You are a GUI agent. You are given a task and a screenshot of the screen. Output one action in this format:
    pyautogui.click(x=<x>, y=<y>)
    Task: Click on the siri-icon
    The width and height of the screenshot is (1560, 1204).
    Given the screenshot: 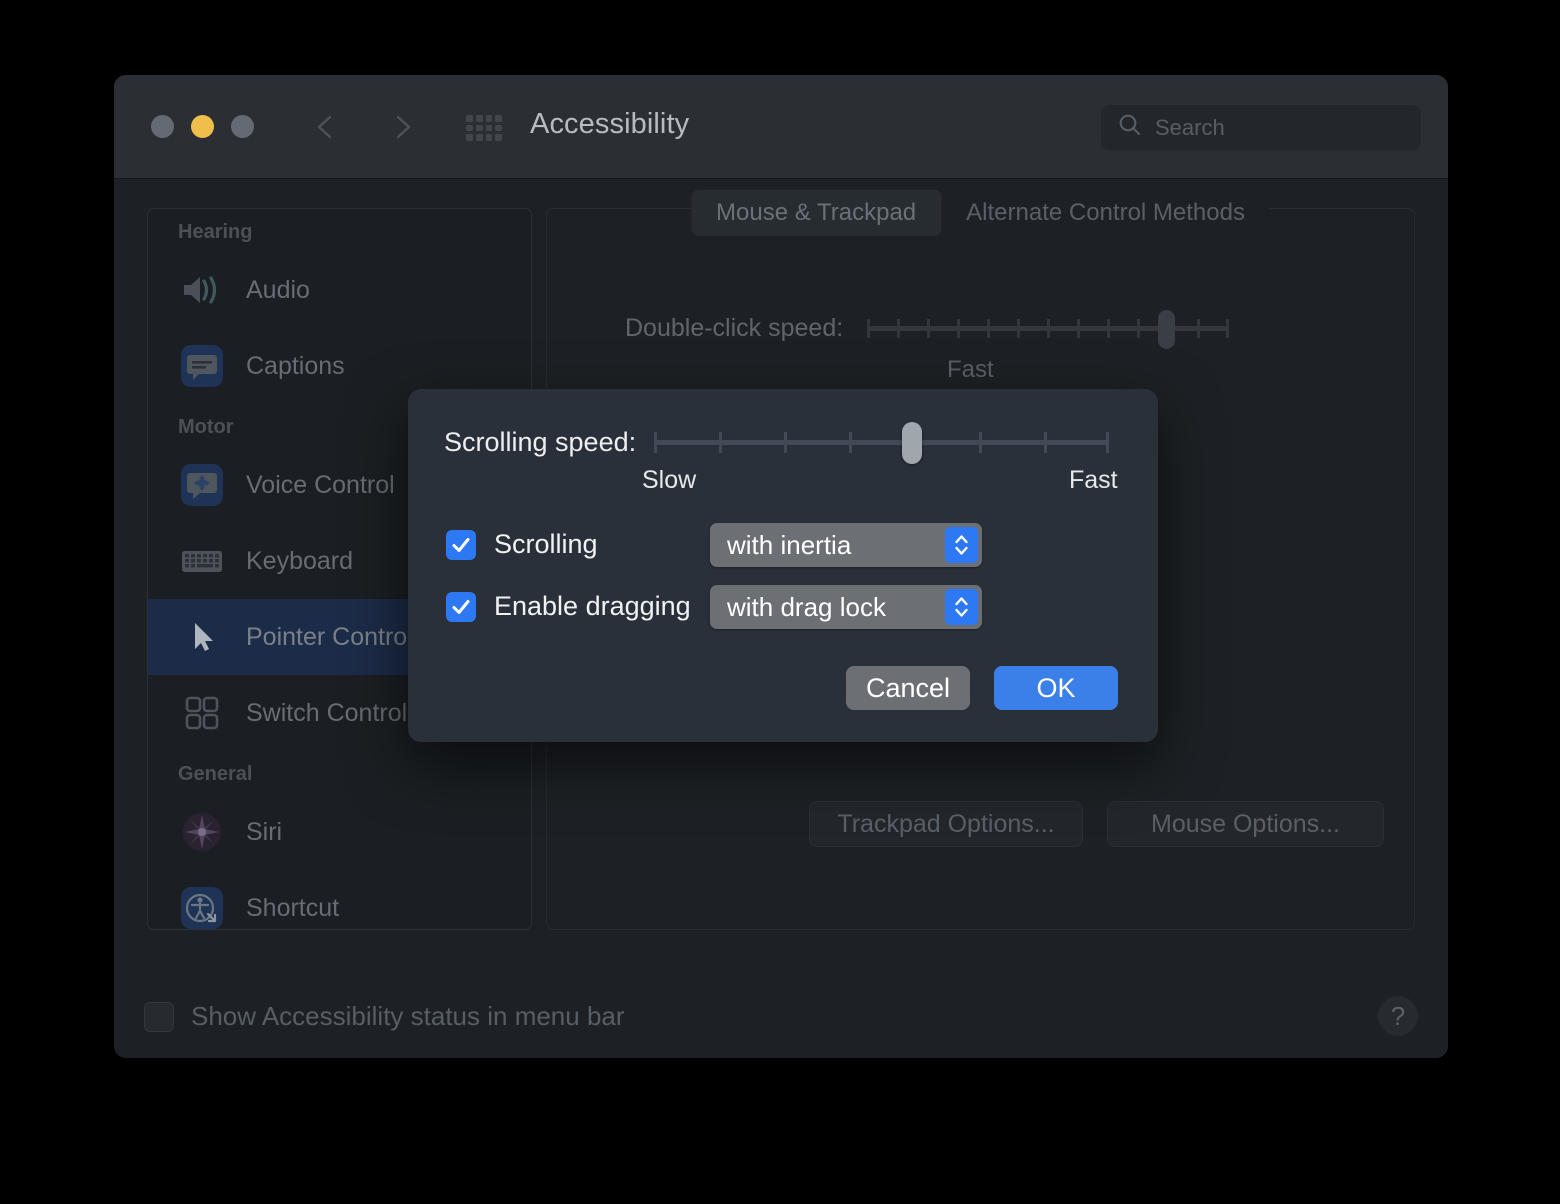 What is the action you would take?
    pyautogui.click(x=202, y=832)
    